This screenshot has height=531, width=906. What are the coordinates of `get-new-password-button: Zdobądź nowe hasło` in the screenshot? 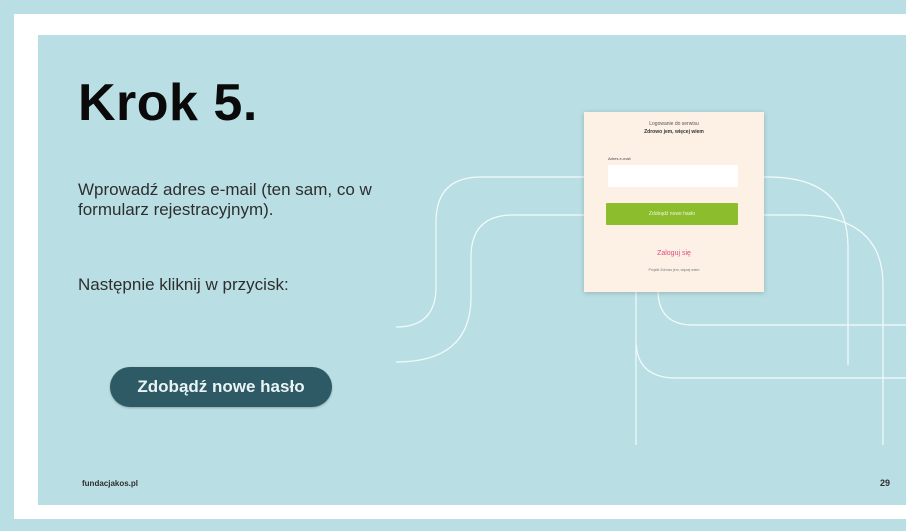 It's located at (221, 387).